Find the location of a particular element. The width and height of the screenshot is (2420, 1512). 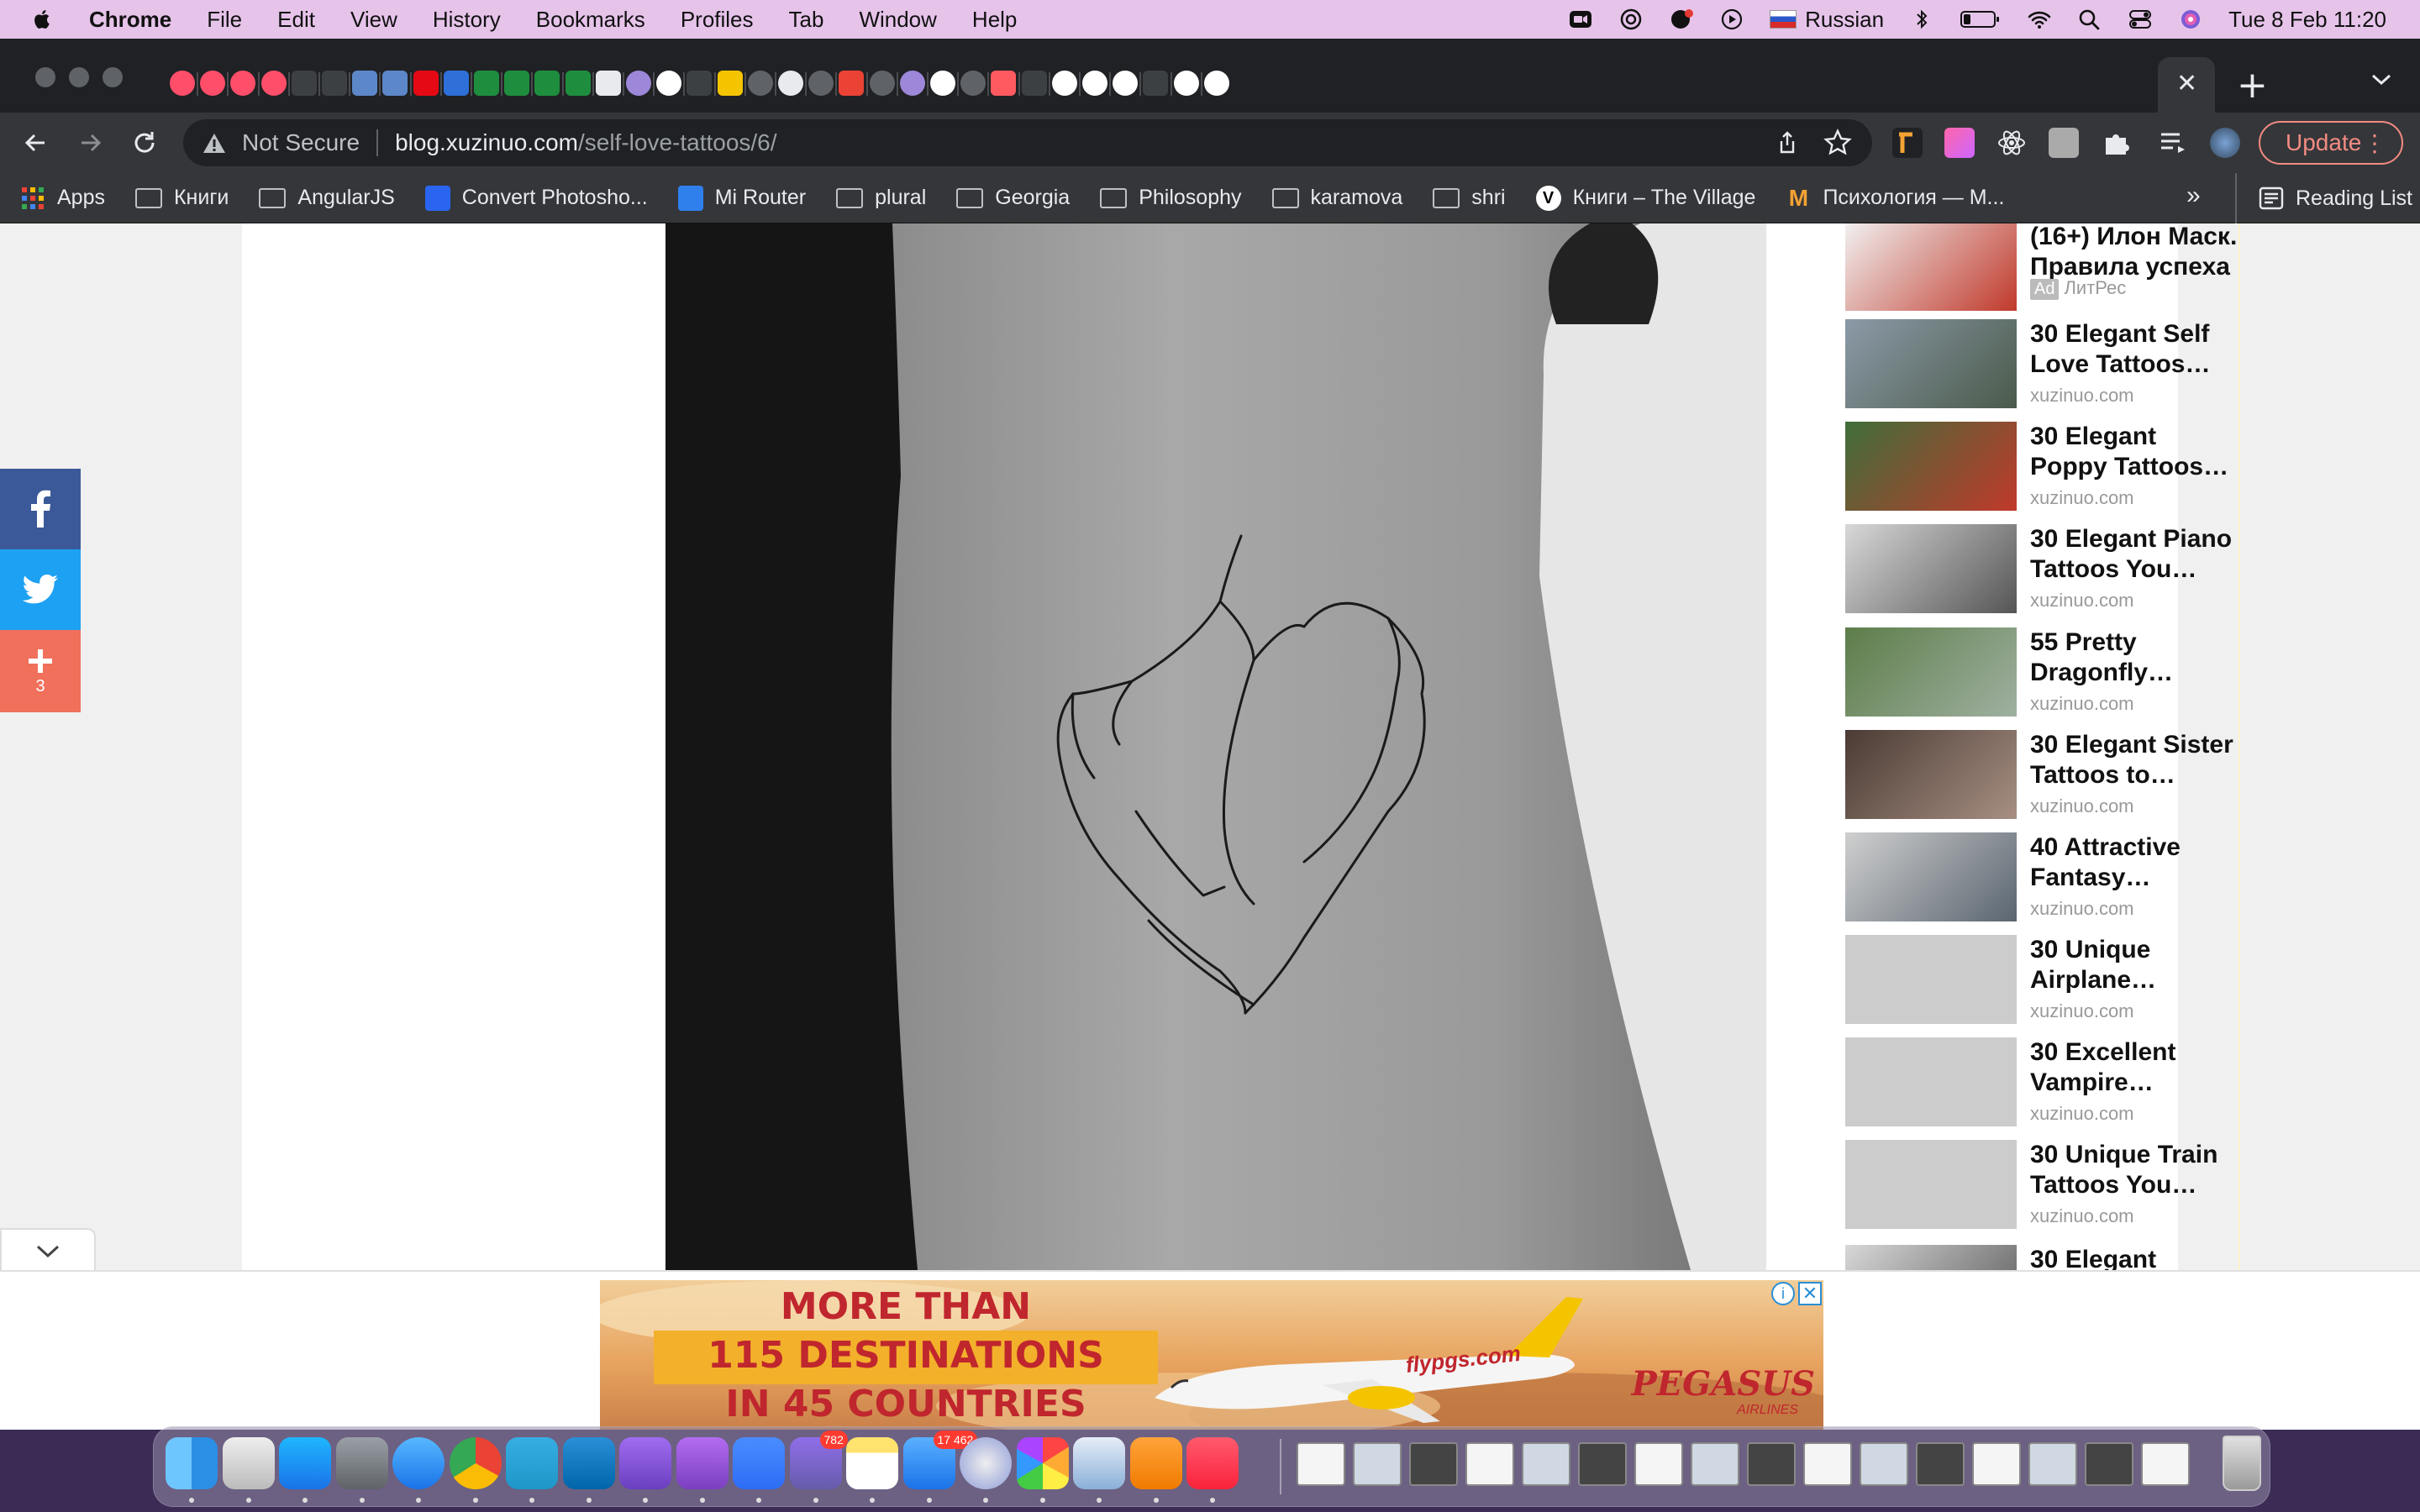

photos-dock-icon is located at coordinates (1043, 1463).